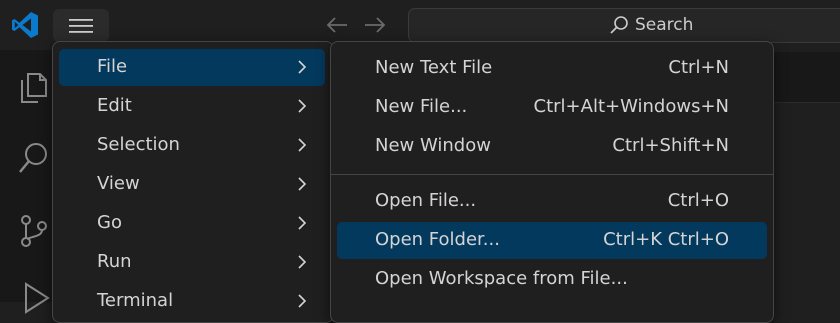 This screenshot has height=323, width=840. What do you see at coordinates (34, 158) in the screenshot?
I see `search-view-icon` at bounding box center [34, 158].